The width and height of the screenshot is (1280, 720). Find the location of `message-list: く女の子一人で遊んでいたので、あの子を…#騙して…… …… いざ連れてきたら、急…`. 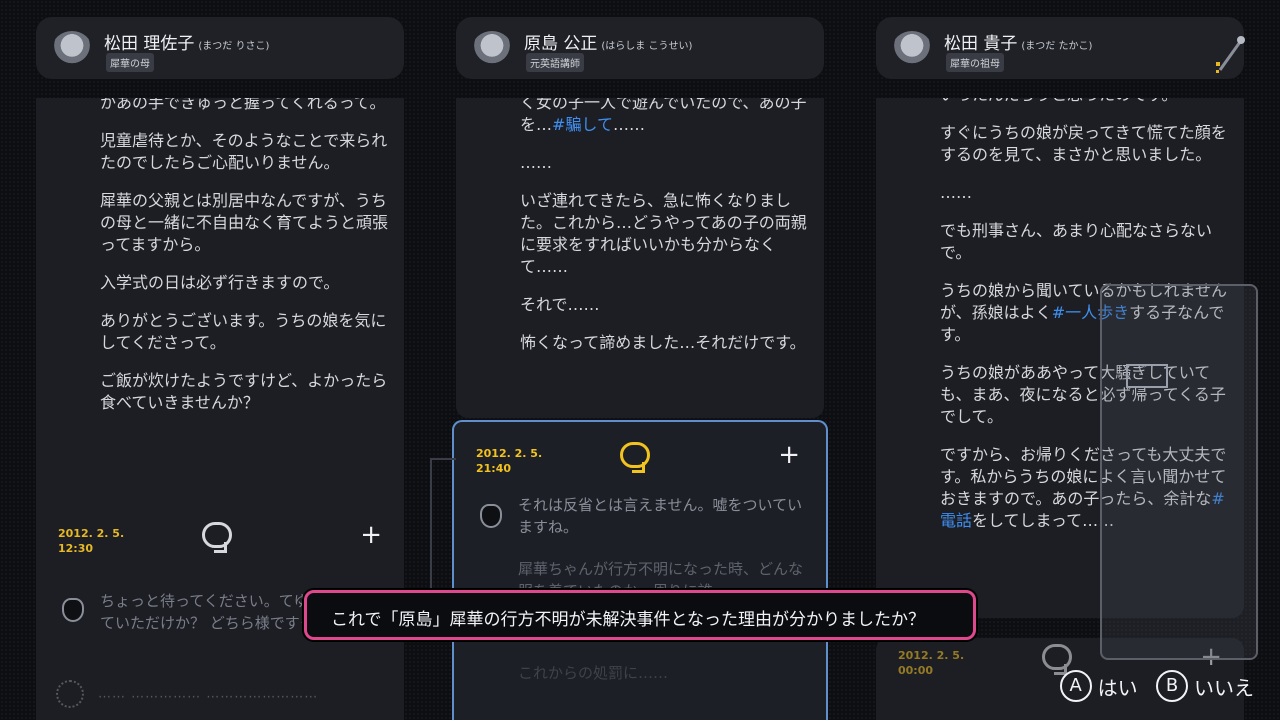

message-list: く女の子一人で遊んでいたので、あの子を…#騙して…… …… いざ連れてきたら、急… is located at coordinates (668, 234).